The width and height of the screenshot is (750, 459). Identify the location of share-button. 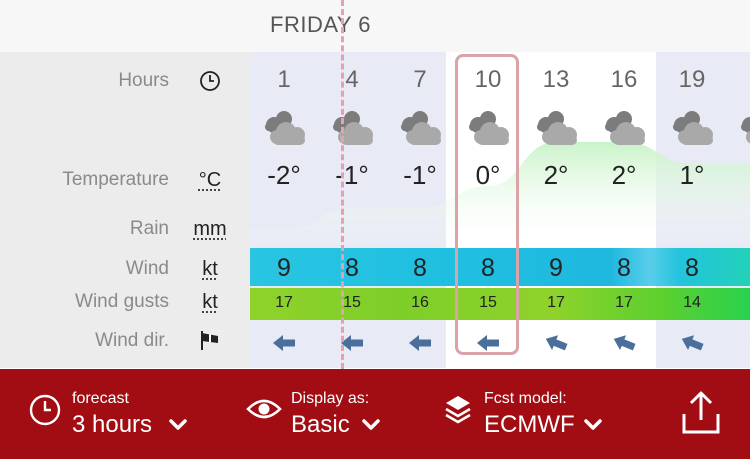
(702, 414).